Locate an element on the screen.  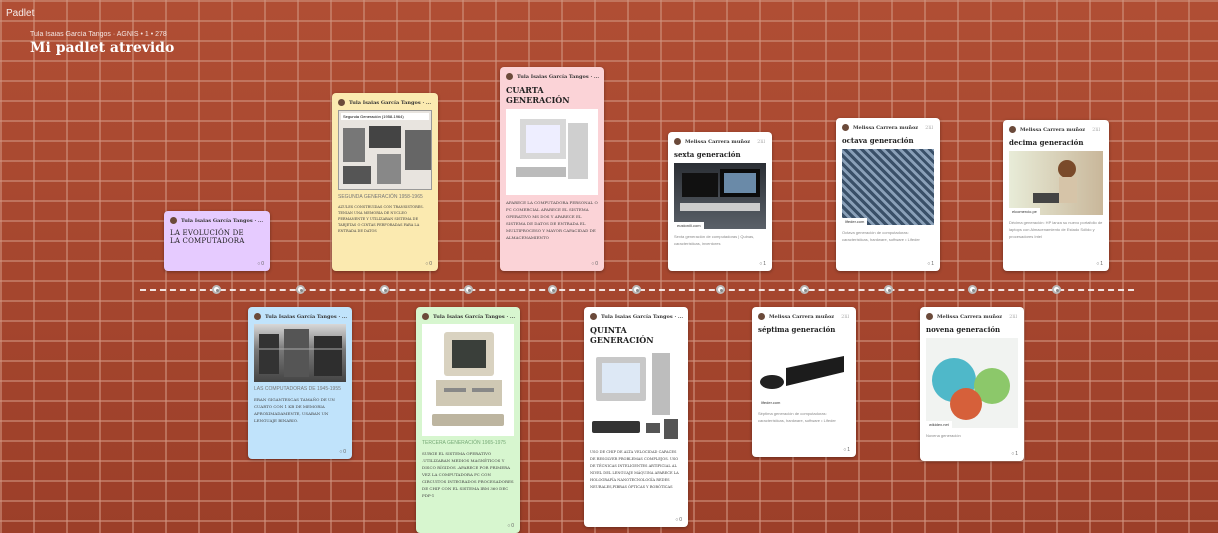
sixth-gen-computer-image is located at coordinates (720, 190).